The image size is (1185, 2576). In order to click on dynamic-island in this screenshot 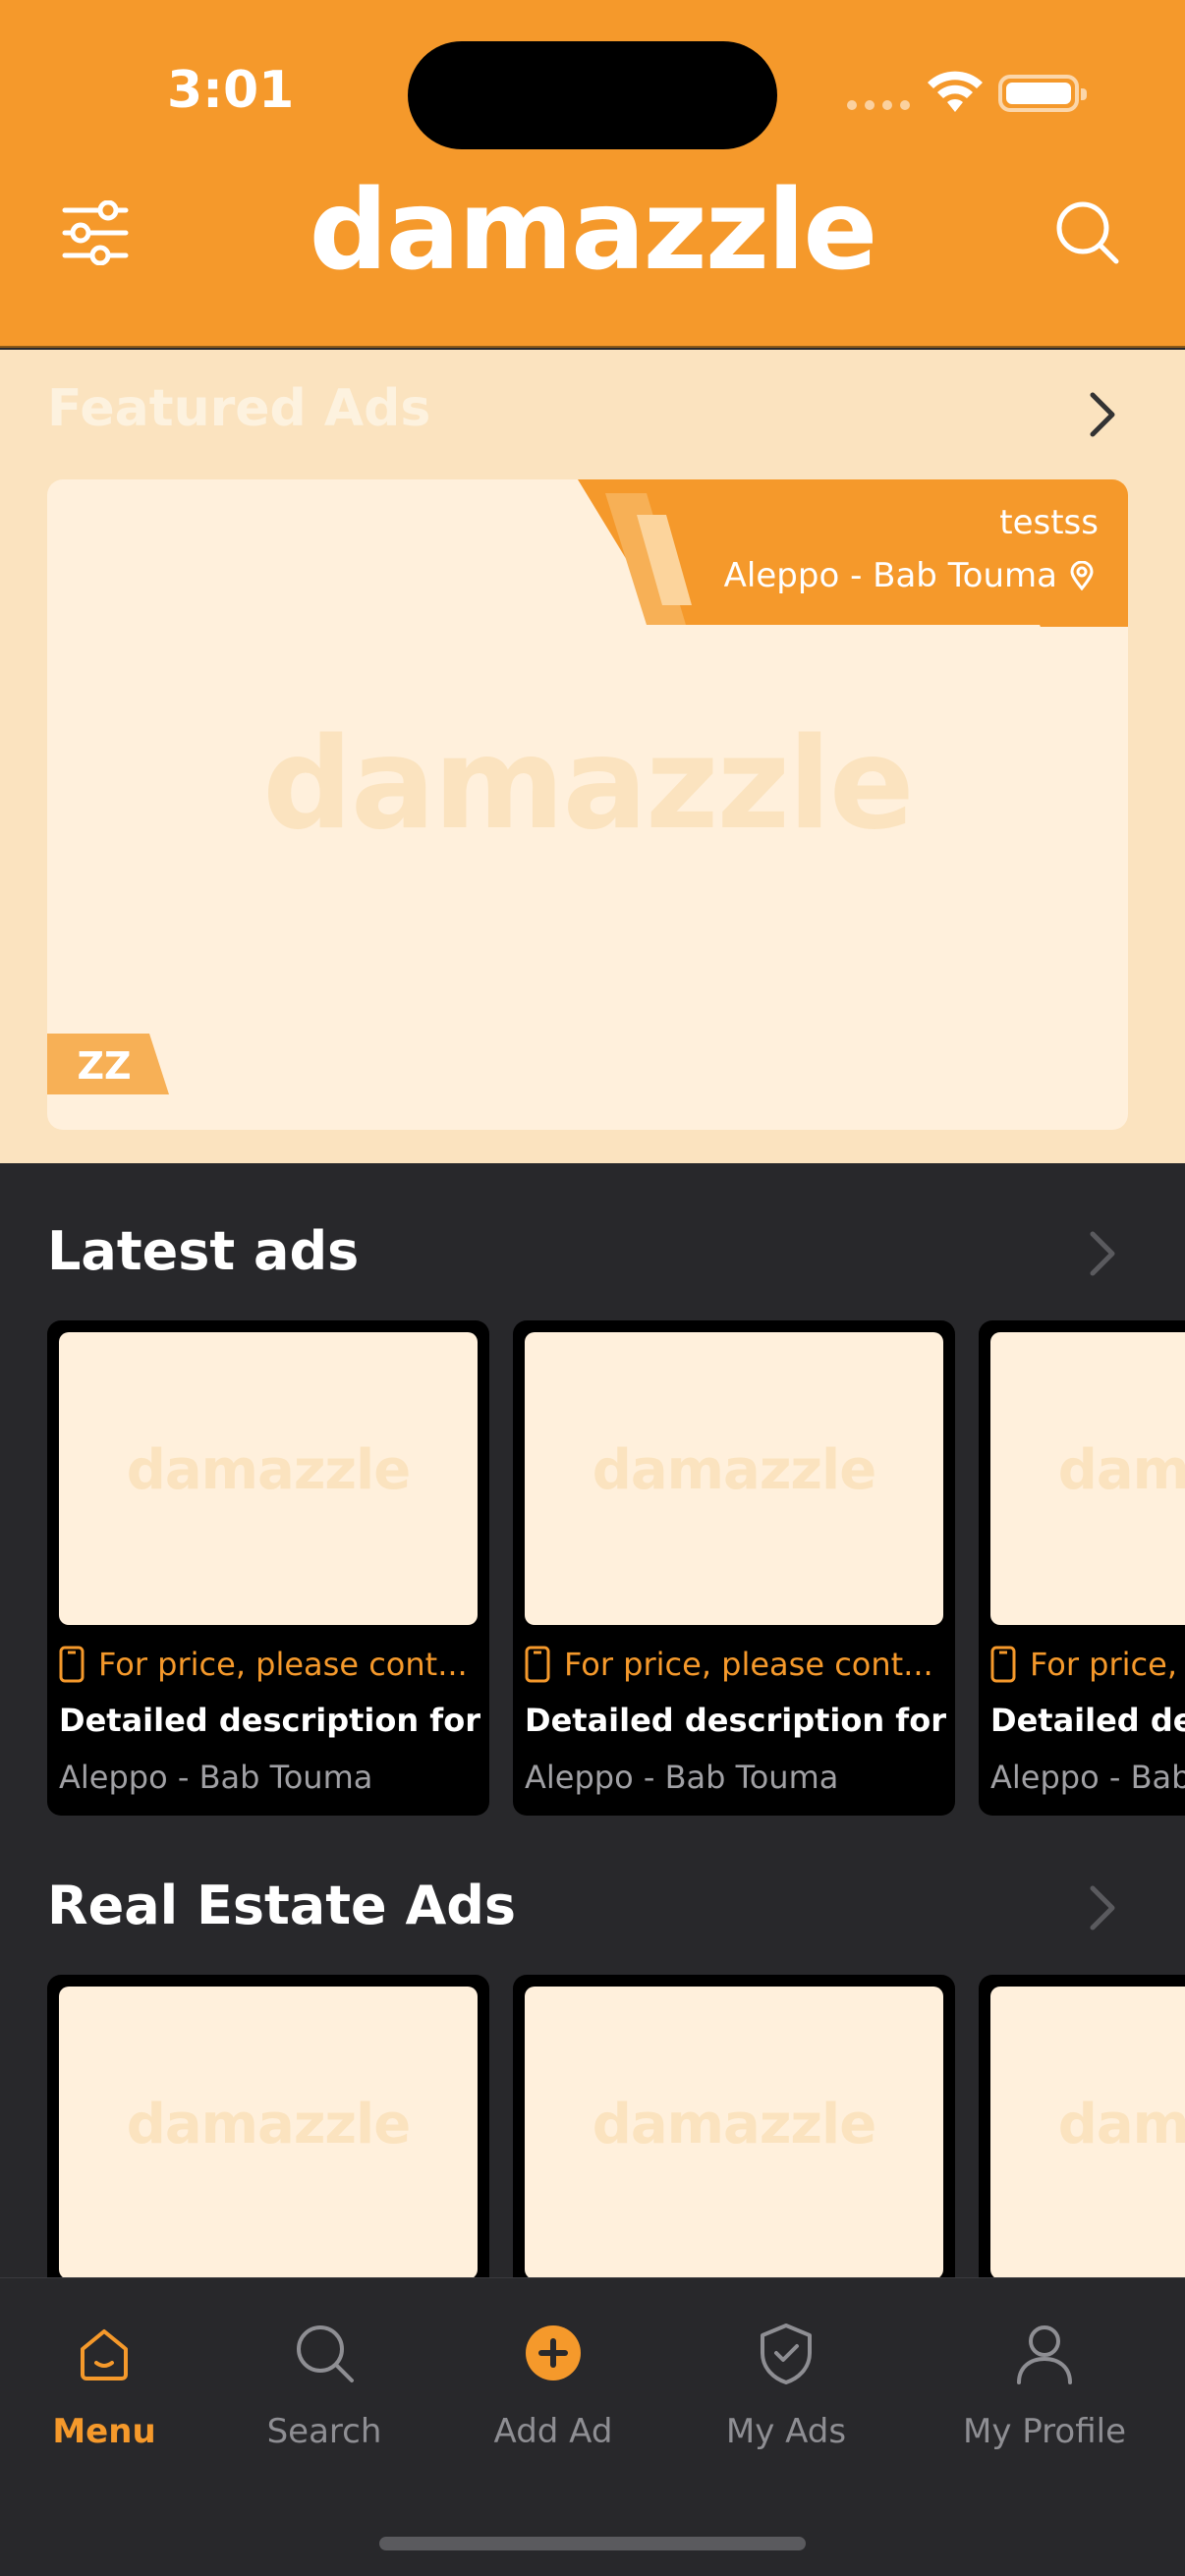, I will do `click(592, 95)`.